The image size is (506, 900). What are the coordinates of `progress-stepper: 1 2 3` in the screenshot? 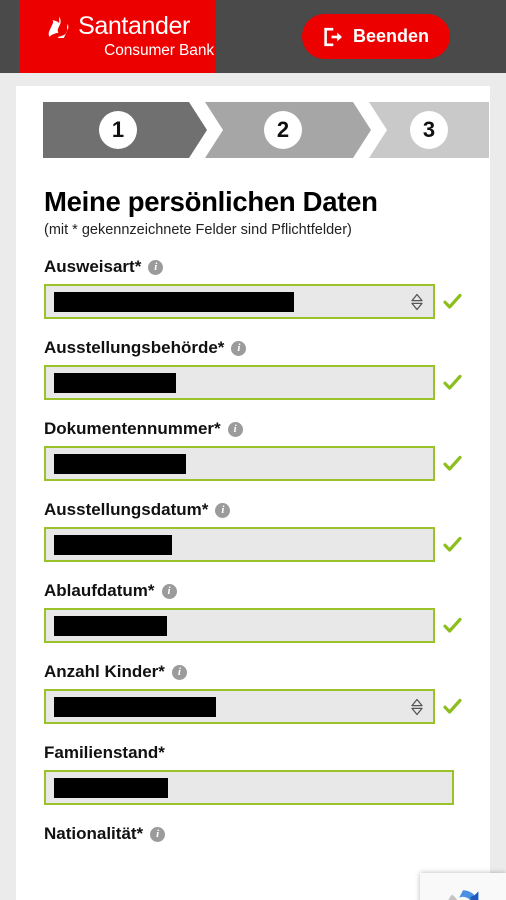 It's located at (266, 130).